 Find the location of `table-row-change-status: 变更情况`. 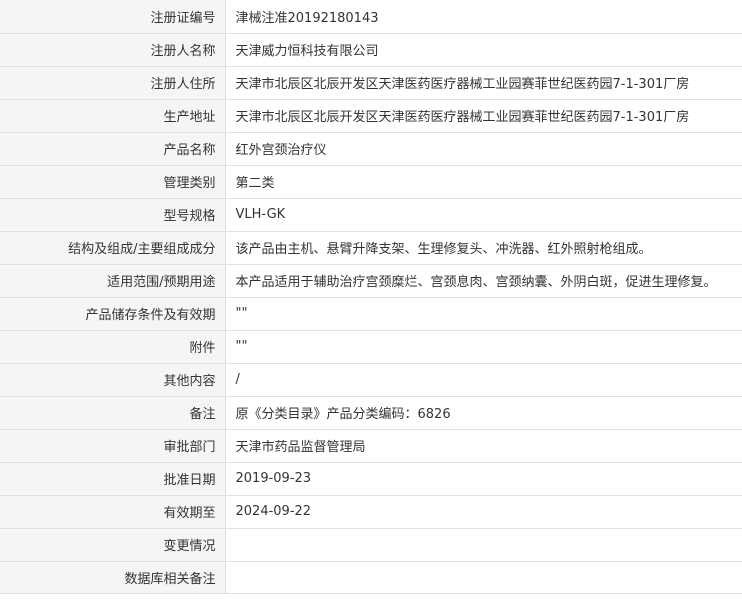

table-row-change-status: 变更情况 is located at coordinates (371, 544).